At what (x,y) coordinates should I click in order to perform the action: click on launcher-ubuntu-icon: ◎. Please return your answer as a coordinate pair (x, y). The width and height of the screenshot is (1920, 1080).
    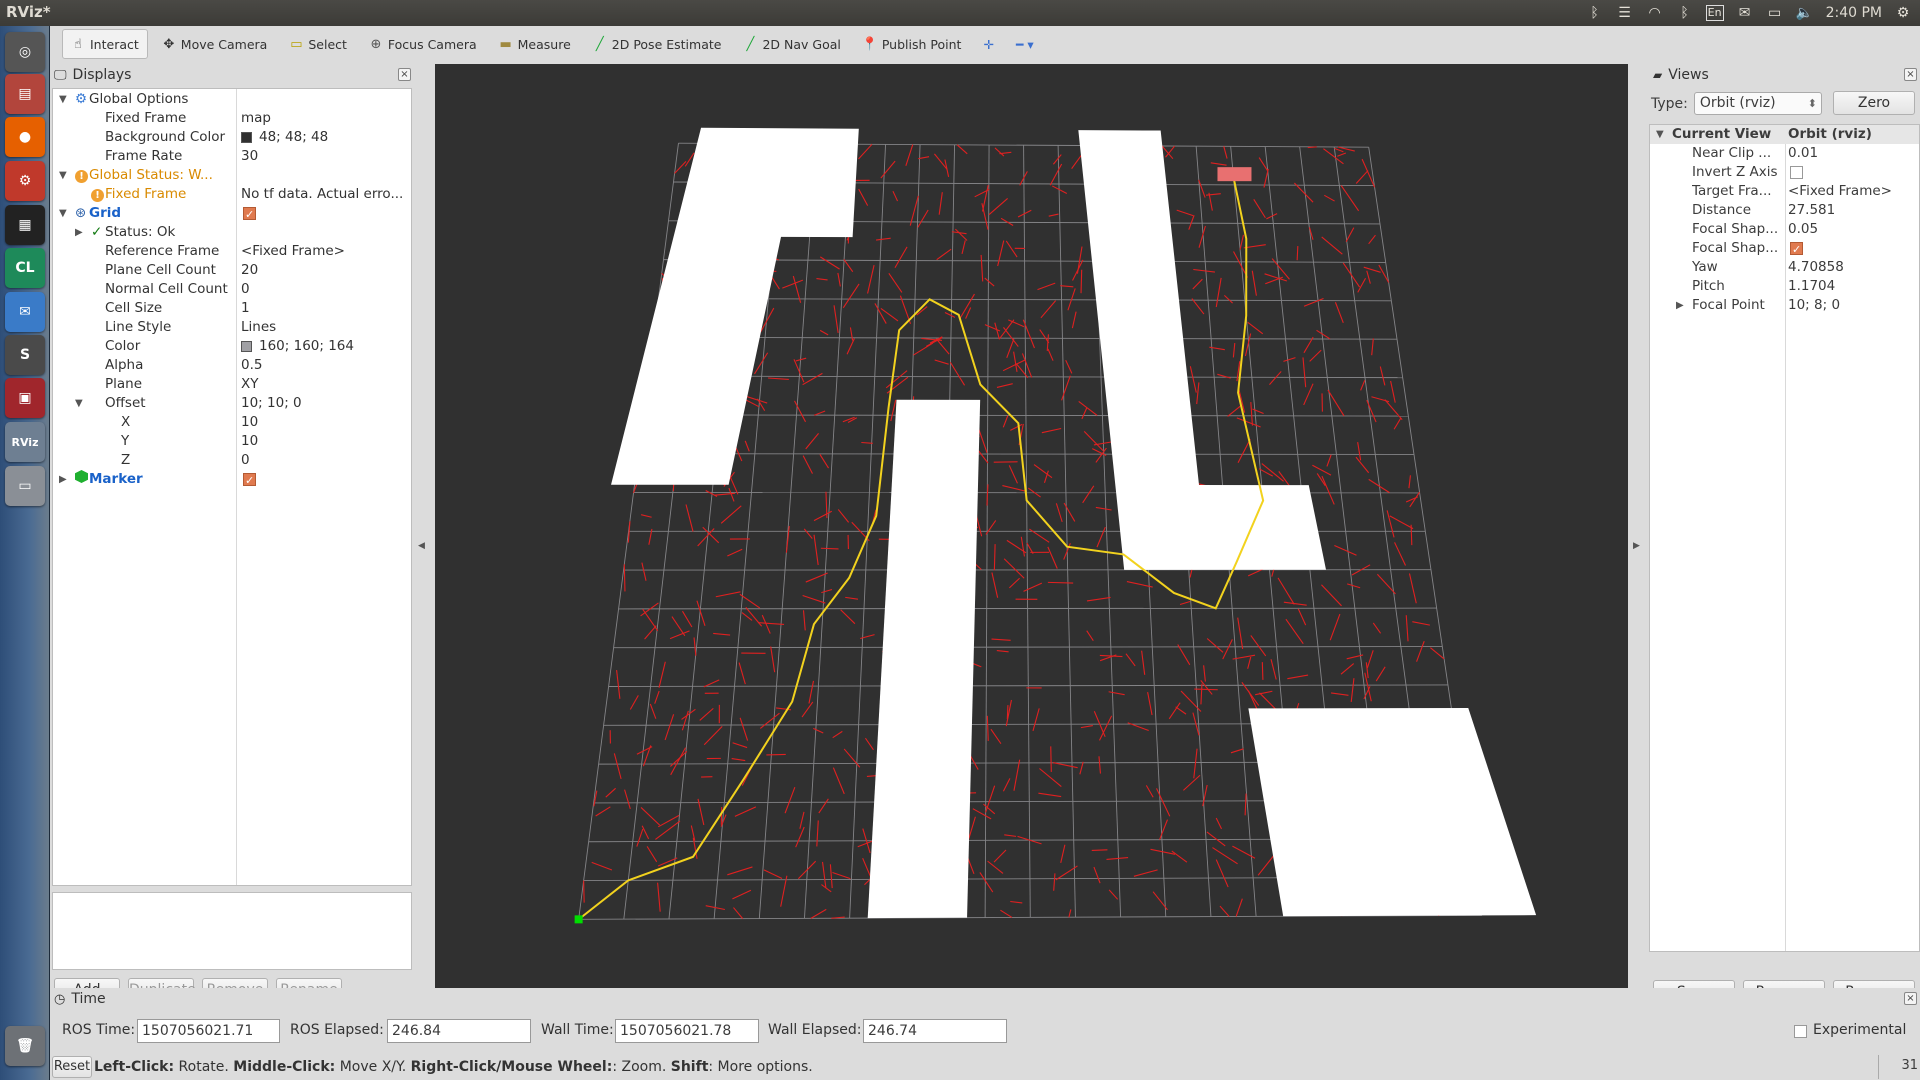
    Looking at the image, I should click on (25, 52).